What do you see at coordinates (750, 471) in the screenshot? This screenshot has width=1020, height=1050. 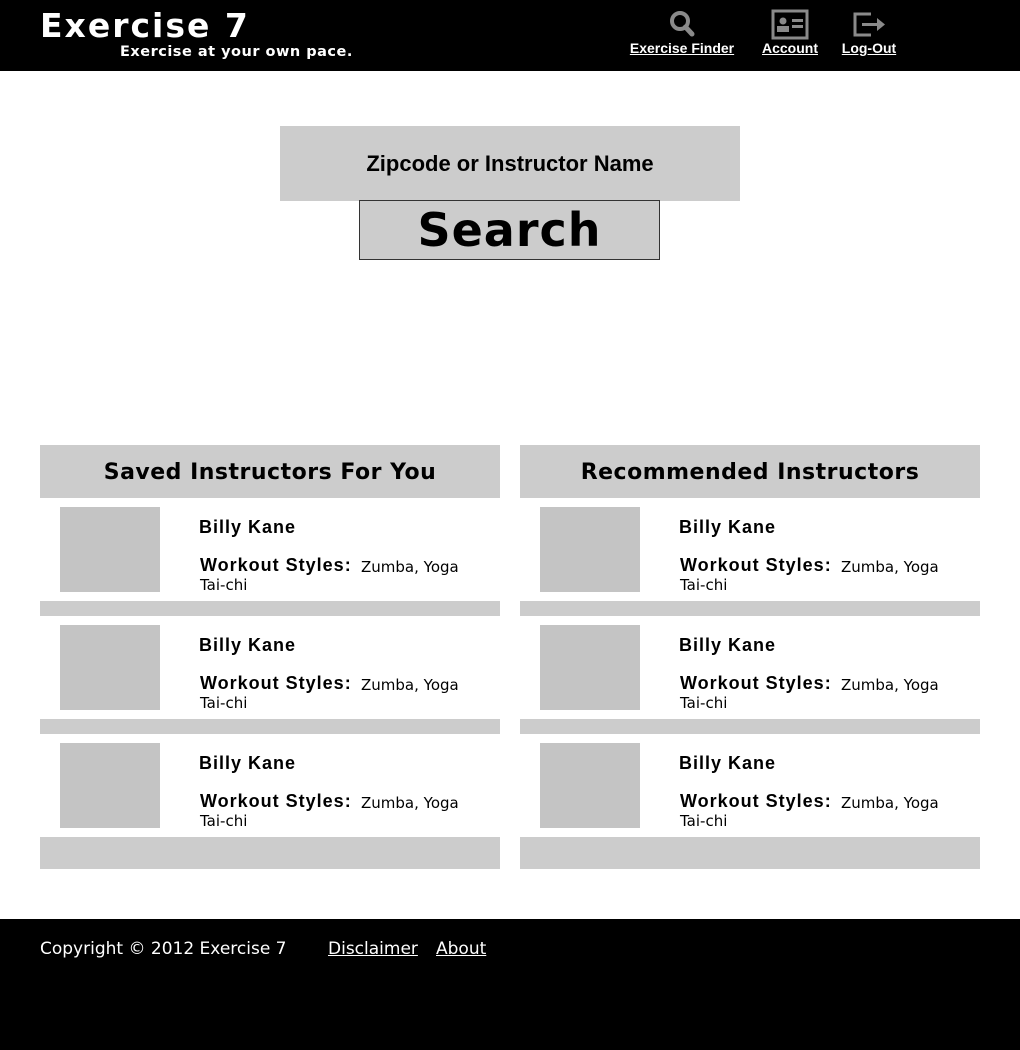 I see `recommended-instructors-title: Recommended Instructors` at bounding box center [750, 471].